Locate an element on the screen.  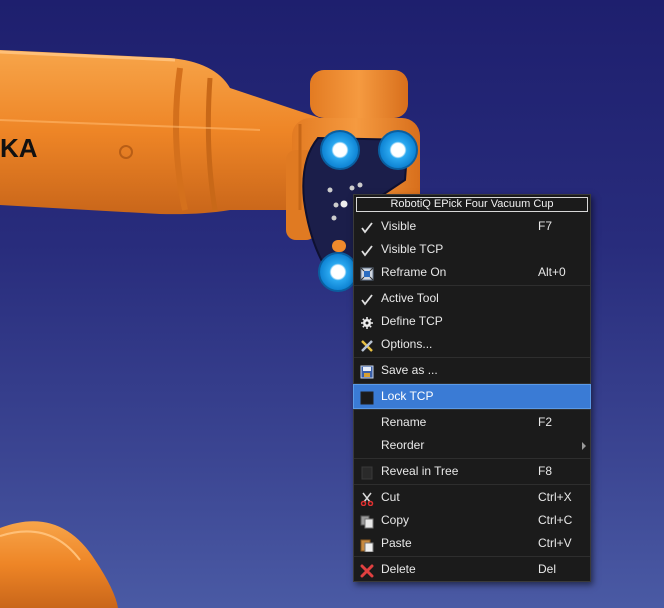
menu-item-shortcut: Ctrl+C is located at coordinates (555, 520).